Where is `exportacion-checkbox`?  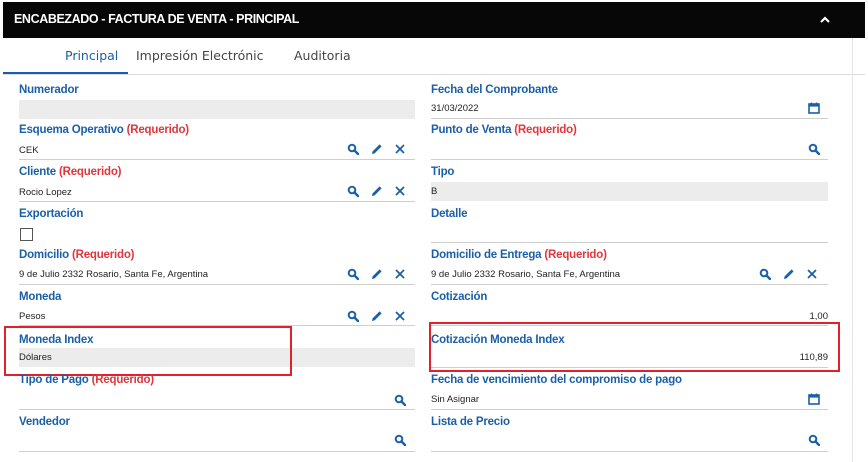 exportacion-checkbox is located at coordinates (26, 234).